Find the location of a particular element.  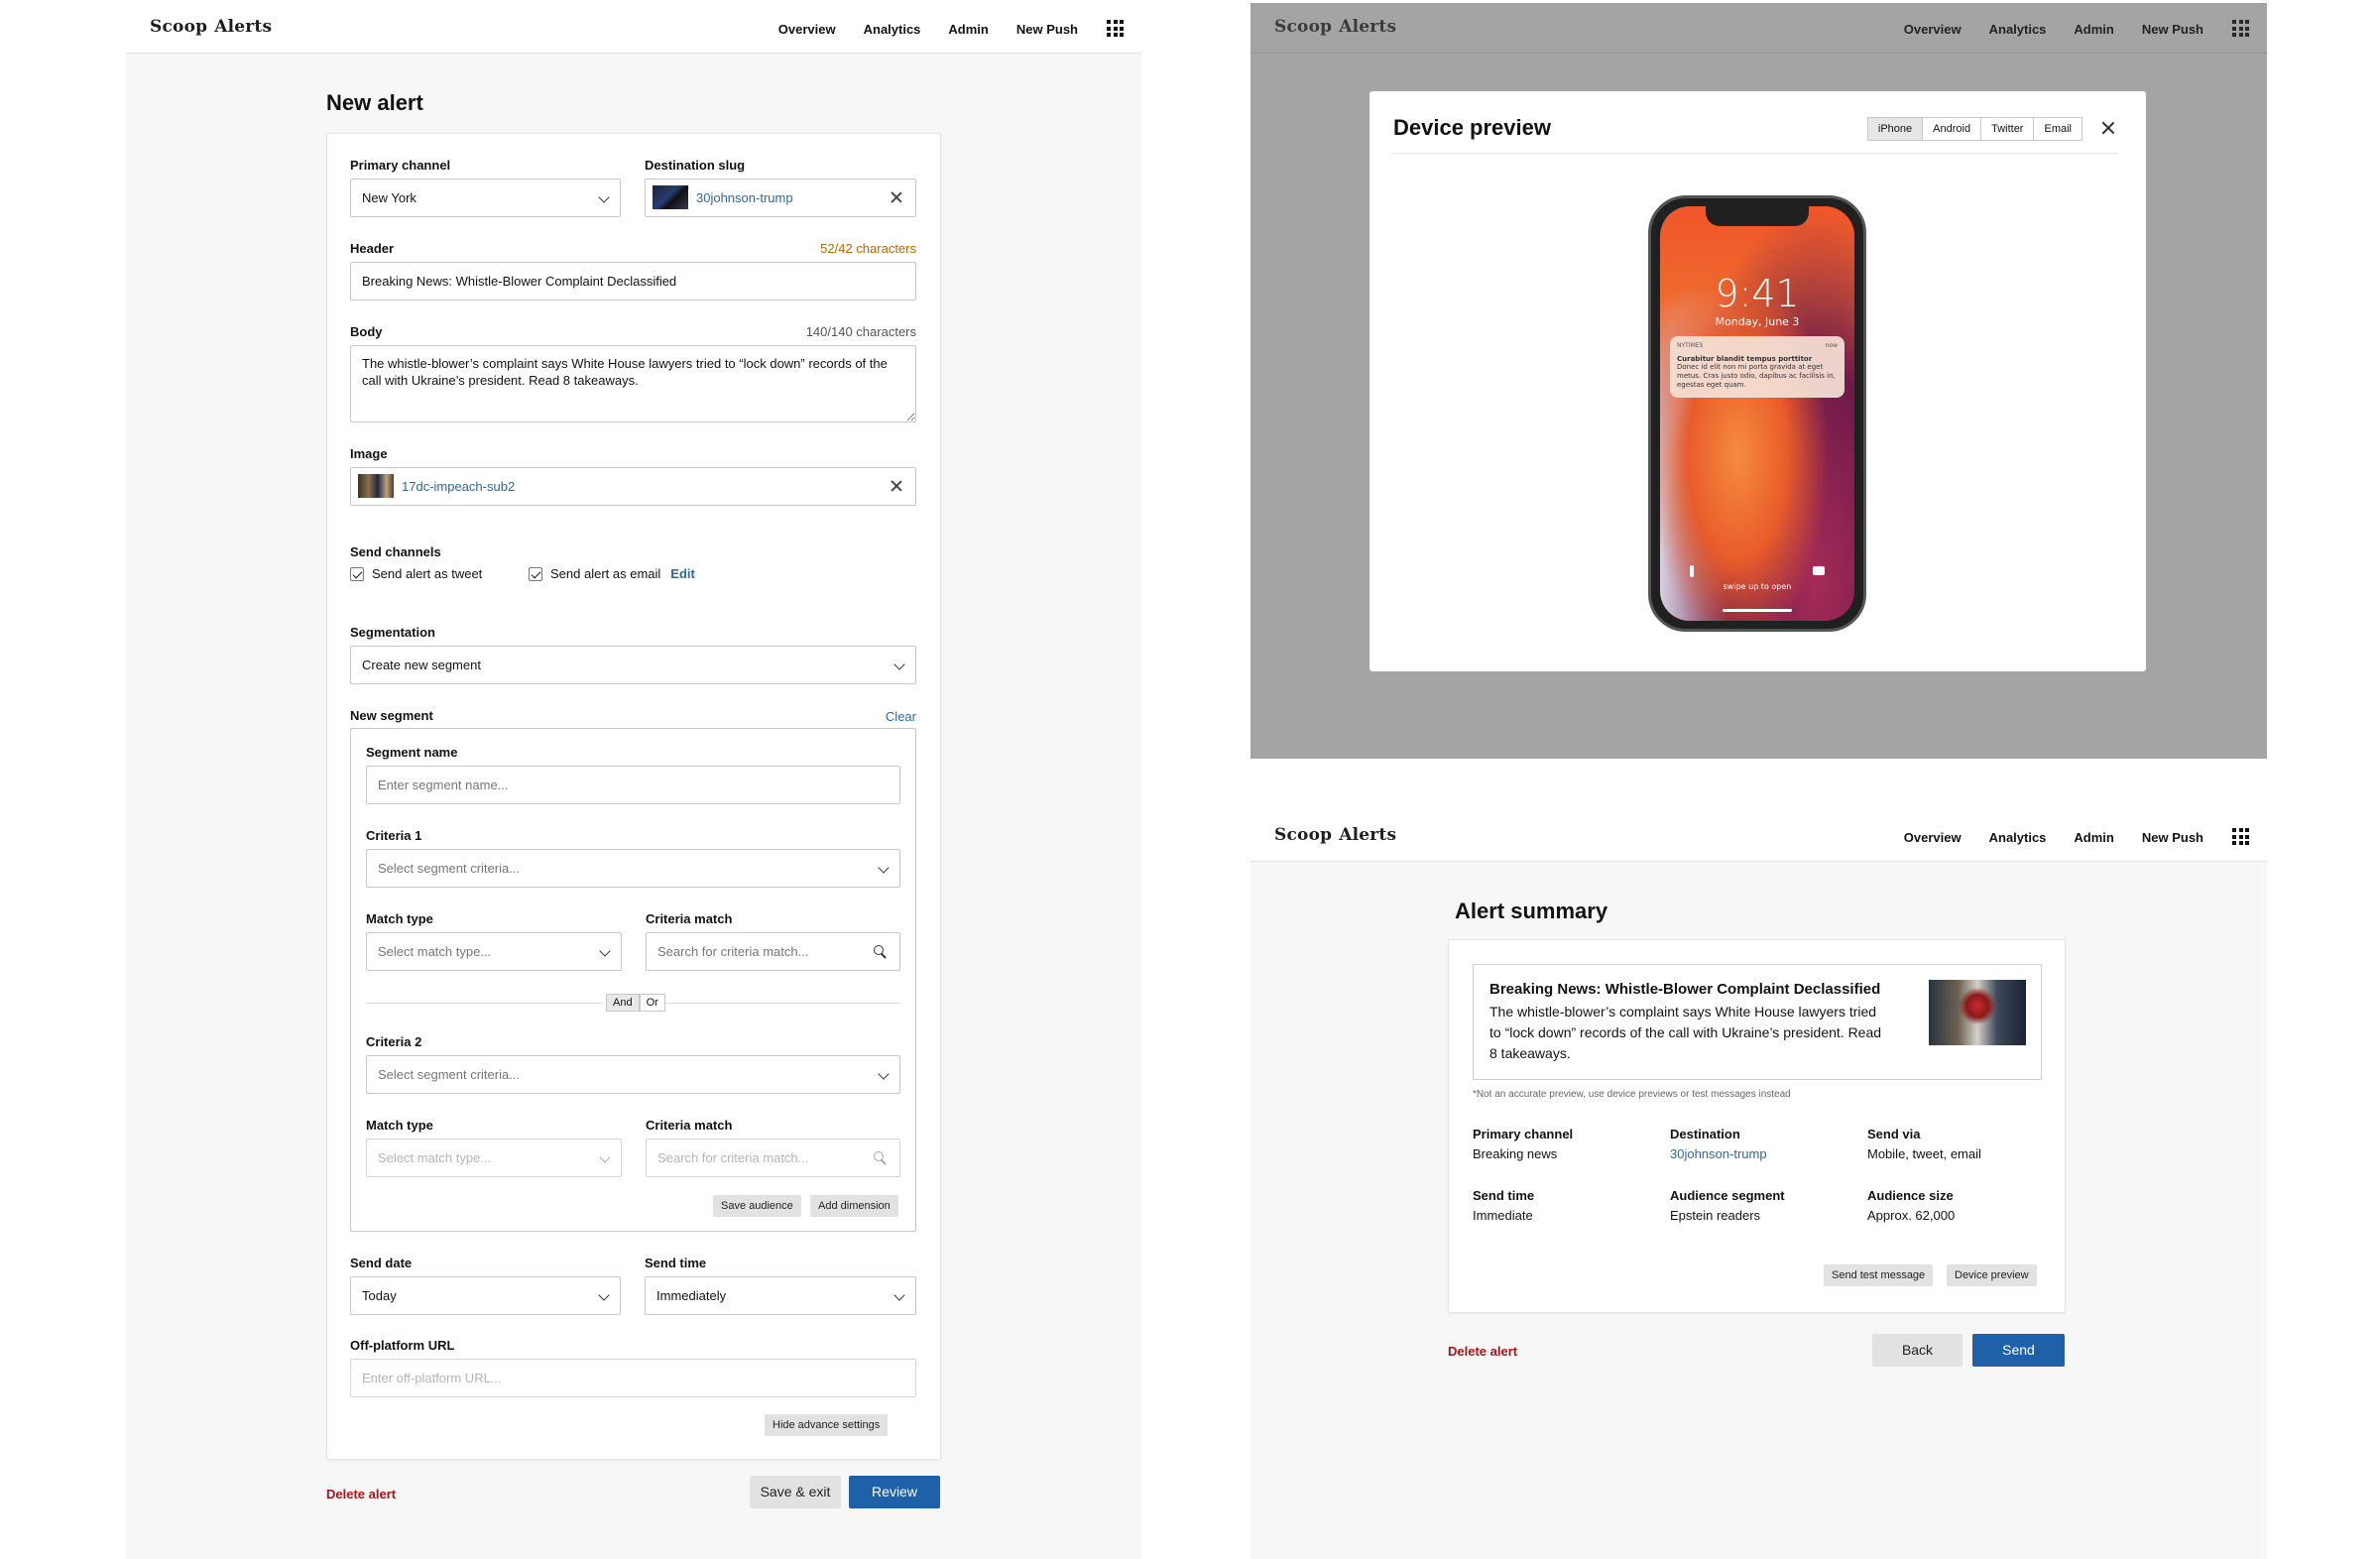

edit-email-link: Edit is located at coordinates (682, 573).